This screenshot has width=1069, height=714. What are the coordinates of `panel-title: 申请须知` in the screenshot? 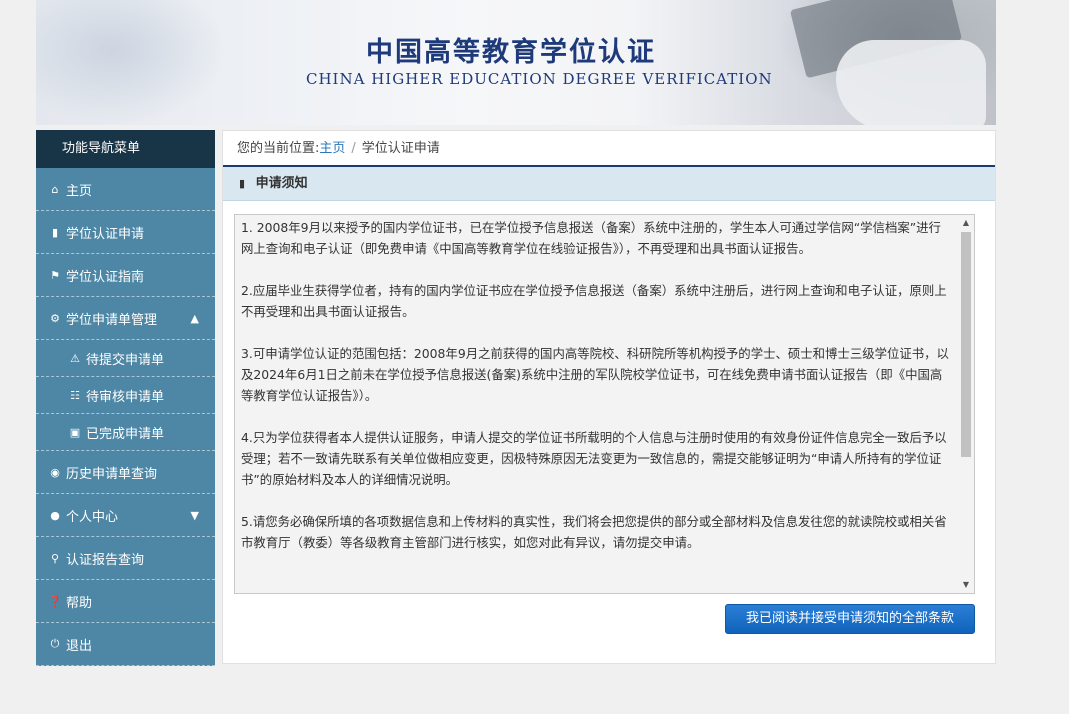 It's located at (281, 183).